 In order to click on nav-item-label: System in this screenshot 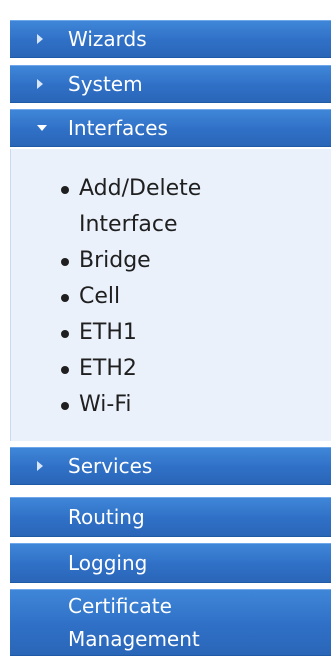, I will do `click(105, 84)`.